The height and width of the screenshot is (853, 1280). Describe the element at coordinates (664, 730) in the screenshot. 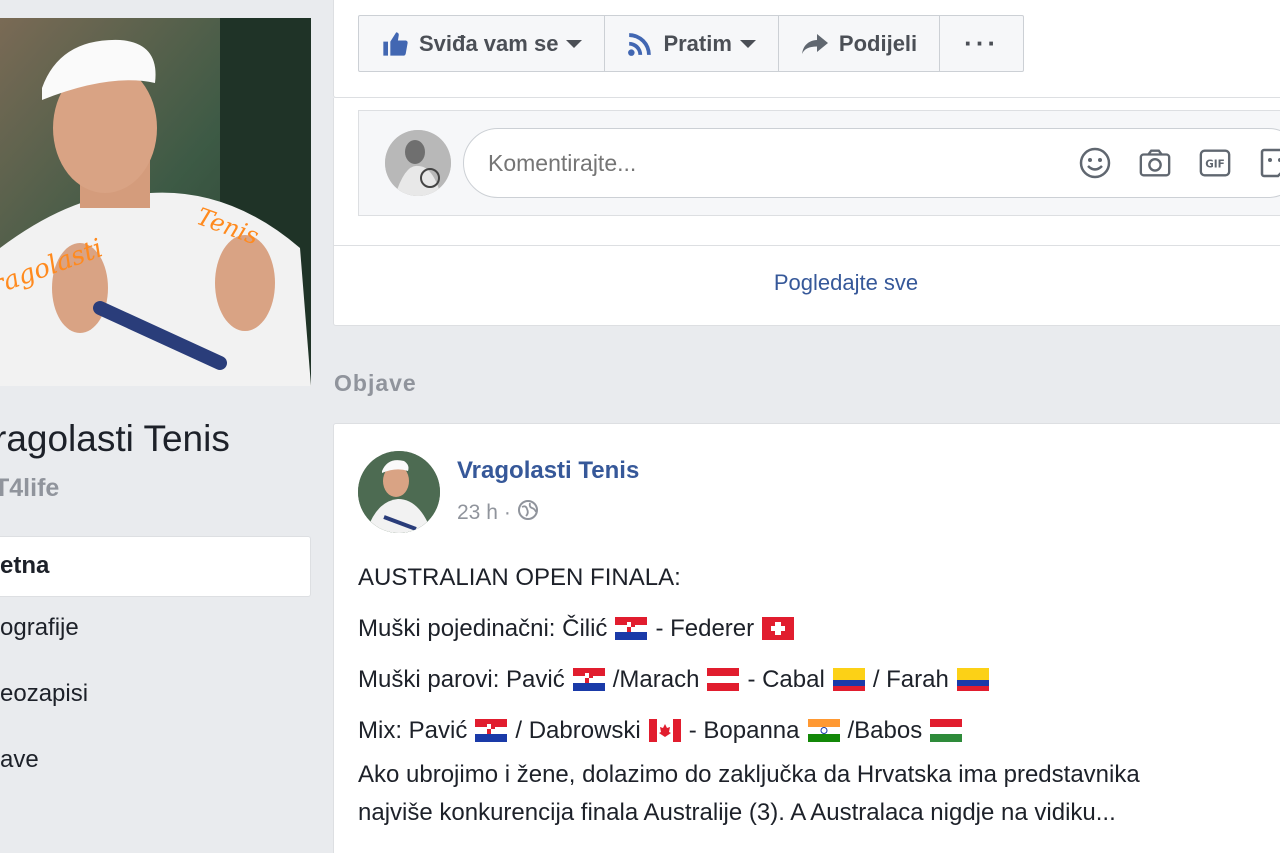

I see `canada-flag-icon` at that location.